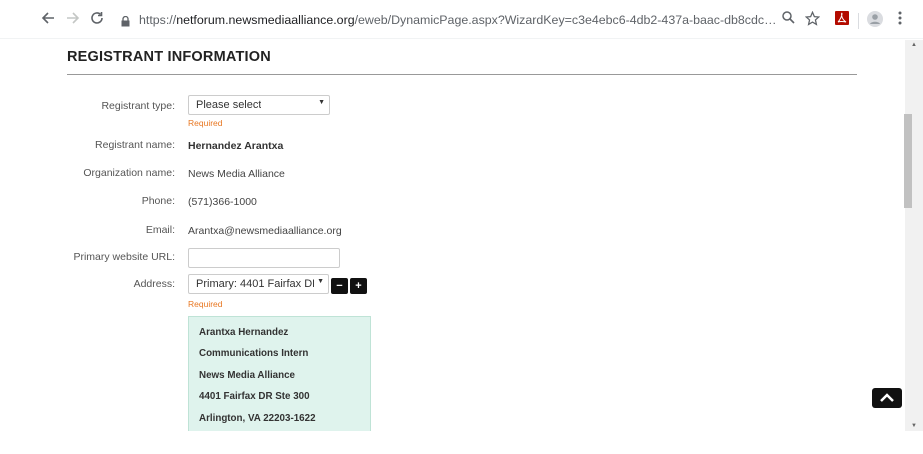 This screenshot has height=454, width=923. I want to click on section-divider, so click(462, 74).